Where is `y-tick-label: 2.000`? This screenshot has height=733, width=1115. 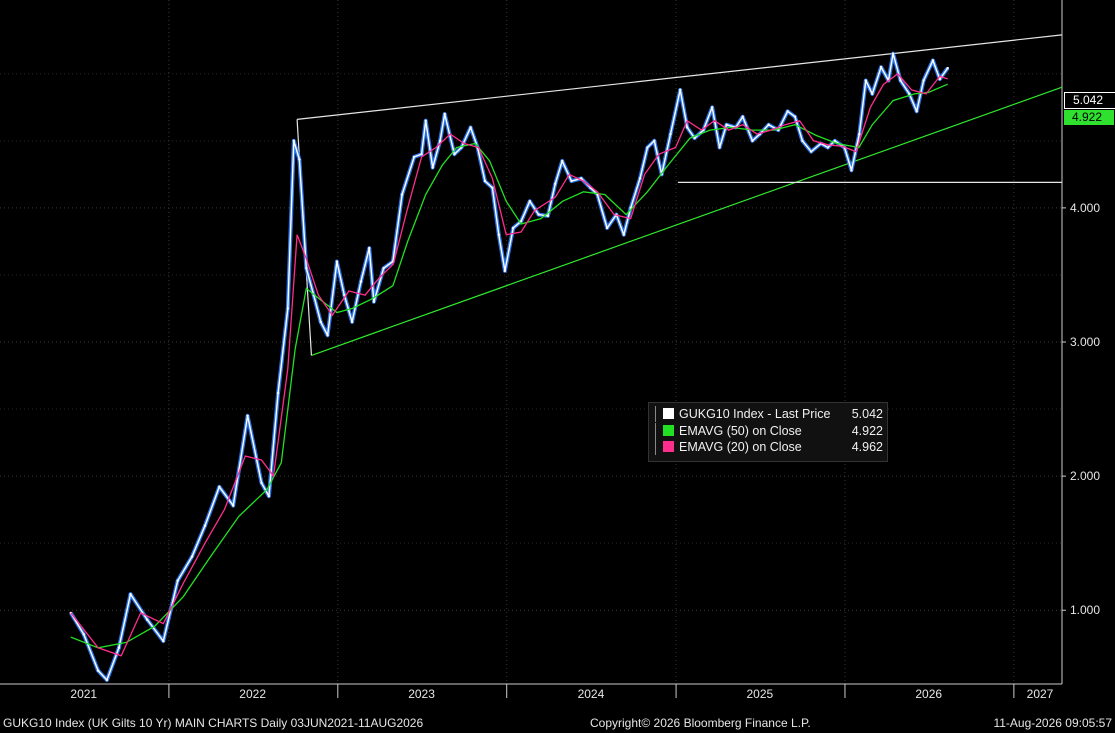
y-tick-label: 2.000 is located at coordinates (1085, 476).